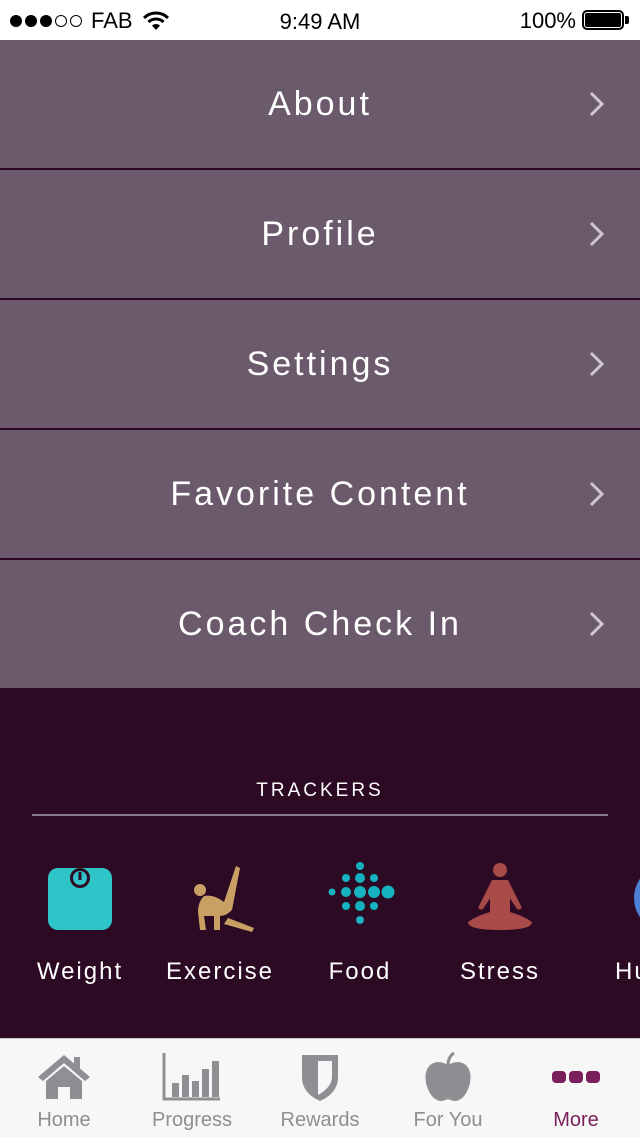 The width and height of the screenshot is (640, 1137). I want to click on status-bar: FAB 9:49 AM 100%, so click(320, 20).